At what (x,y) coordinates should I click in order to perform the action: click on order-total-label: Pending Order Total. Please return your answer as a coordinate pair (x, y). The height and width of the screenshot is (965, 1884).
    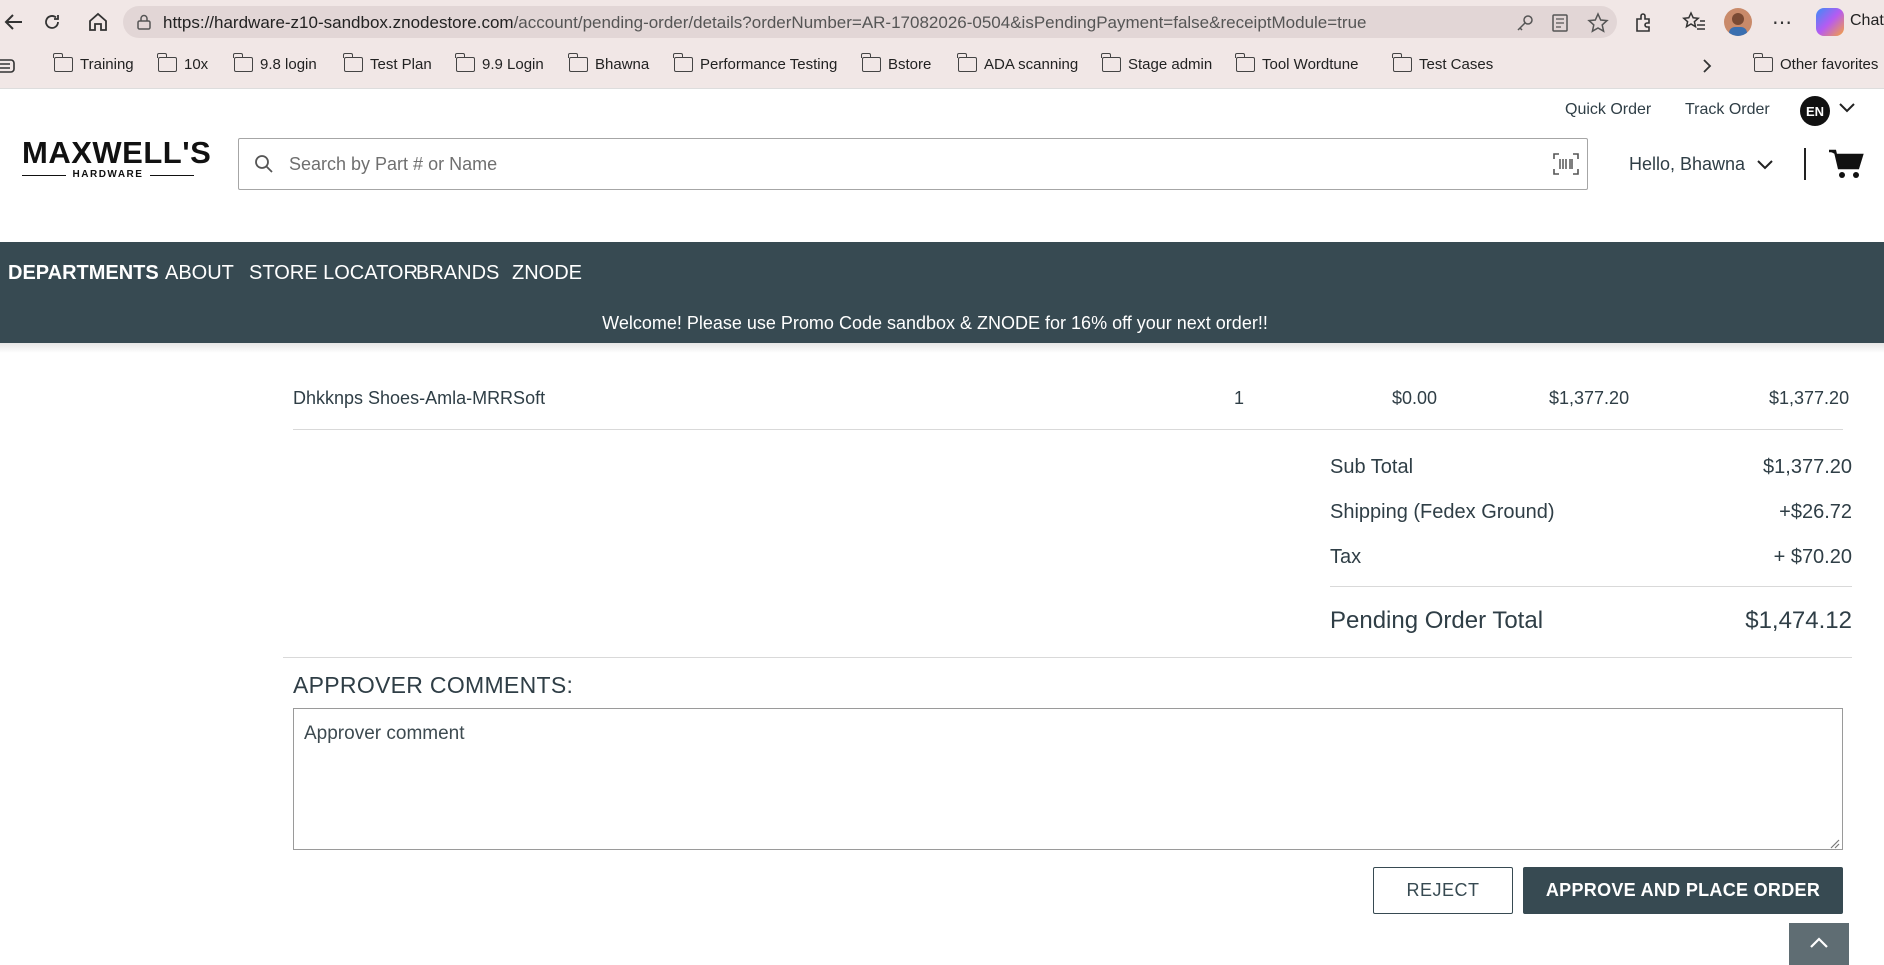
    Looking at the image, I should click on (1437, 620).